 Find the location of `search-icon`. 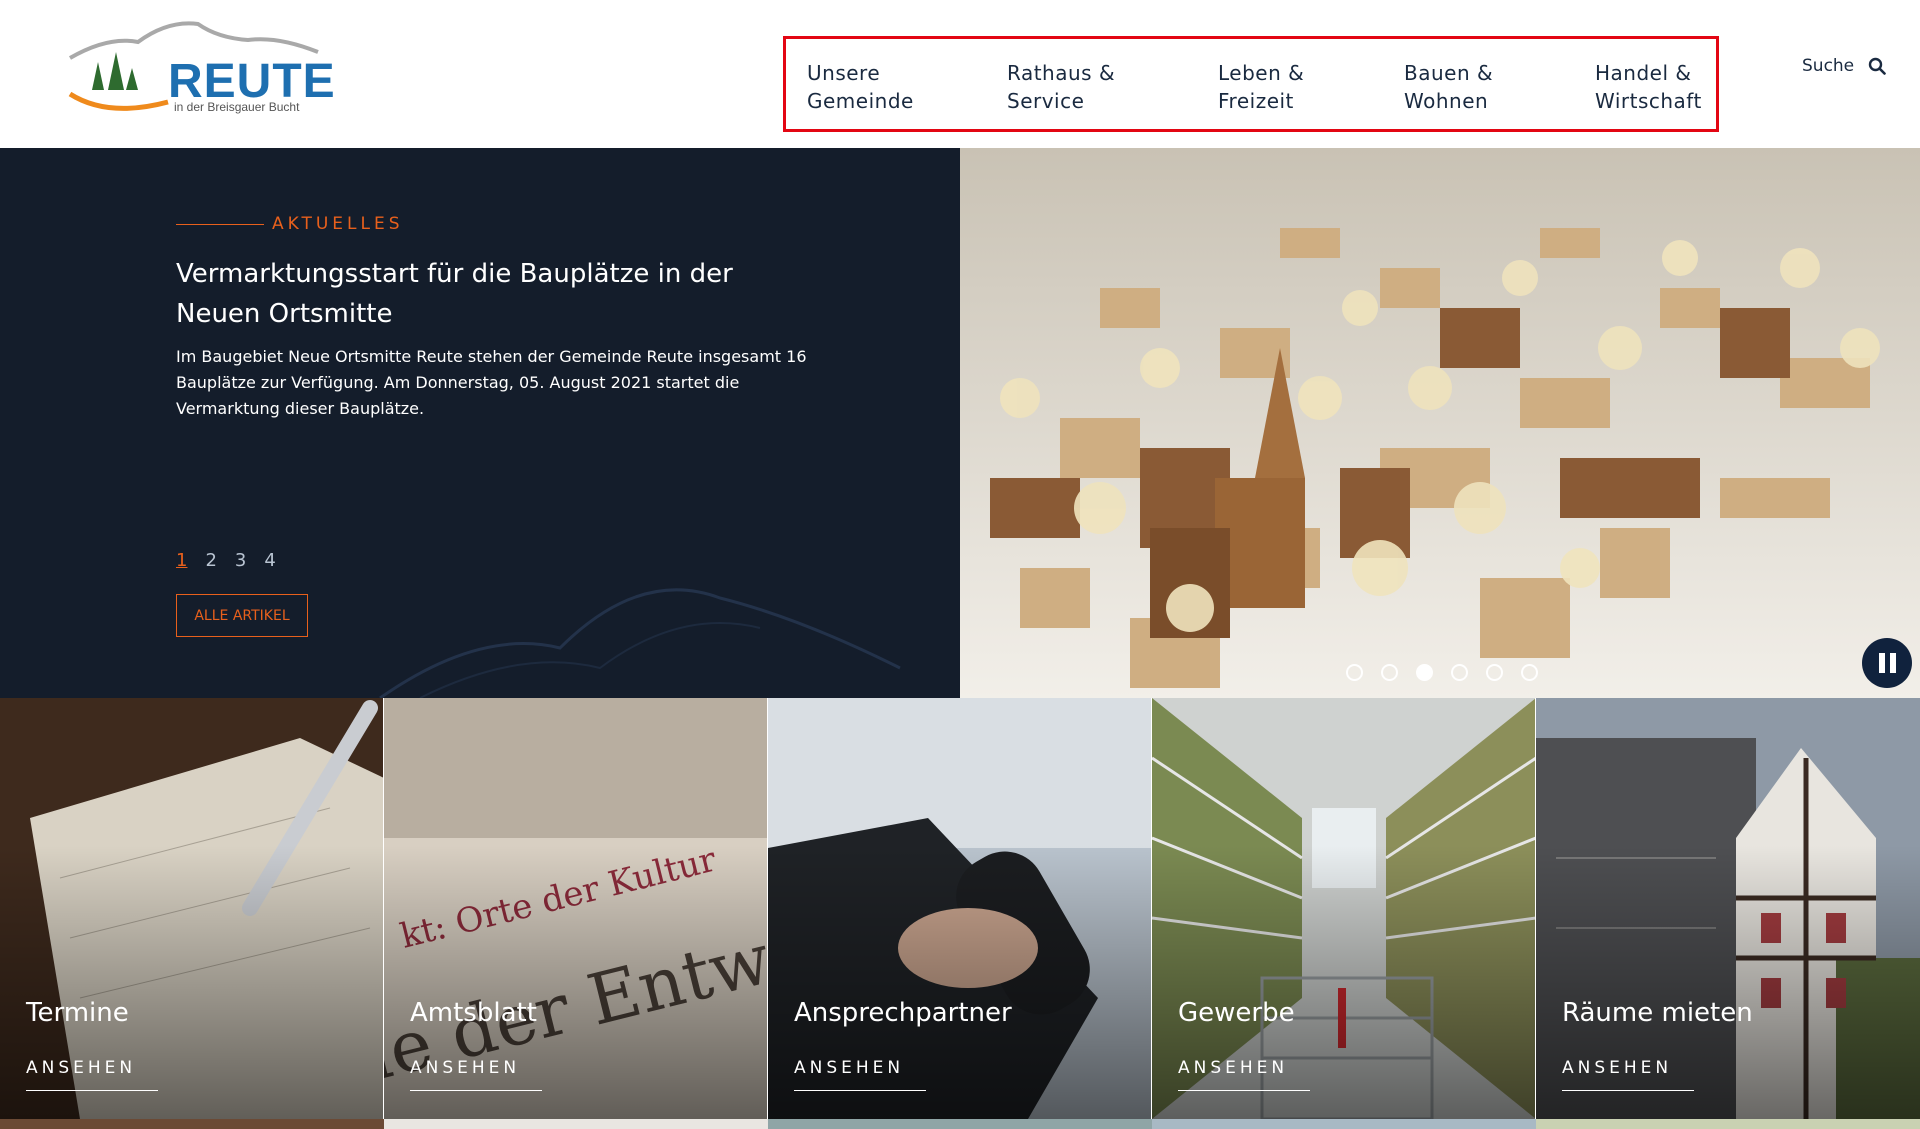

search-icon is located at coordinates (1877, 66).